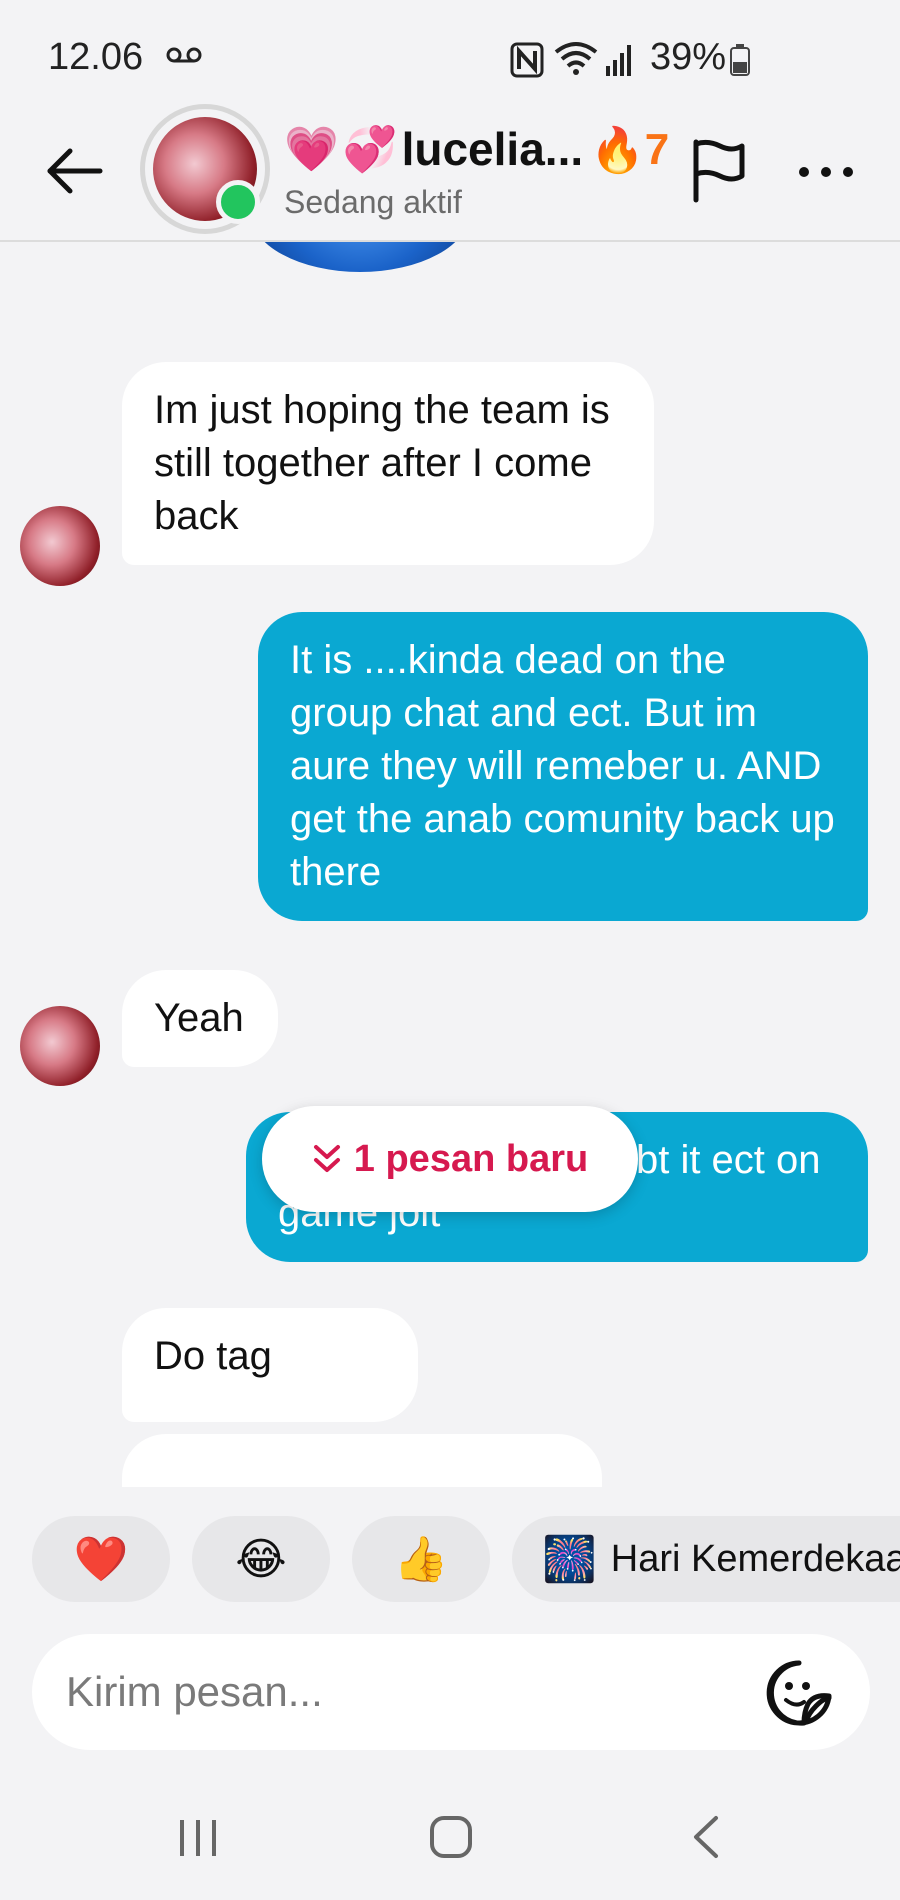  I want to click on message-composer, so click(451, 1692).